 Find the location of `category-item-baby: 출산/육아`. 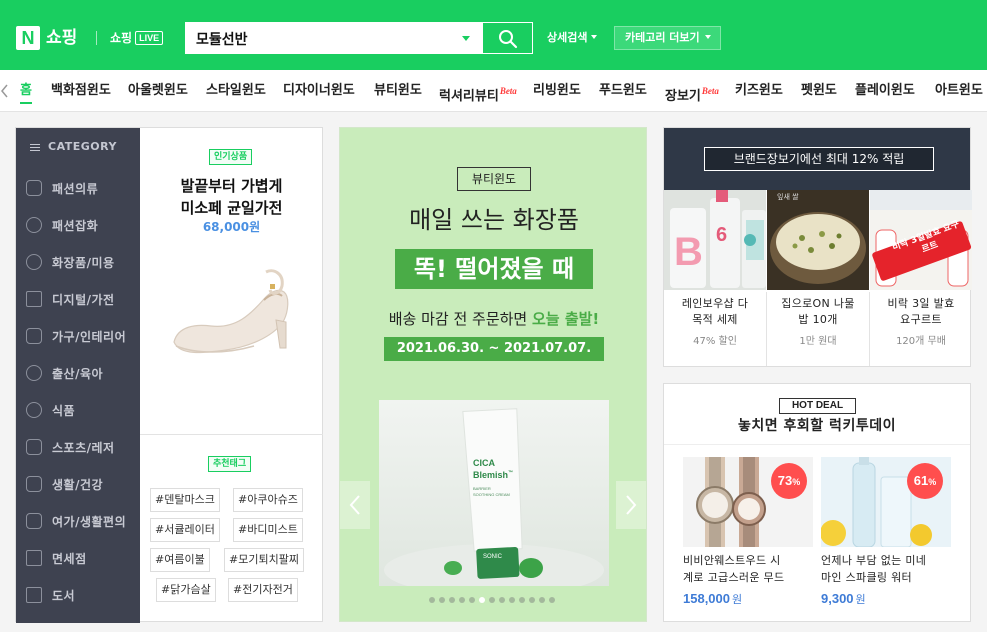

category-item-baby: 출산/육아 is located at coordinates (64, 374).